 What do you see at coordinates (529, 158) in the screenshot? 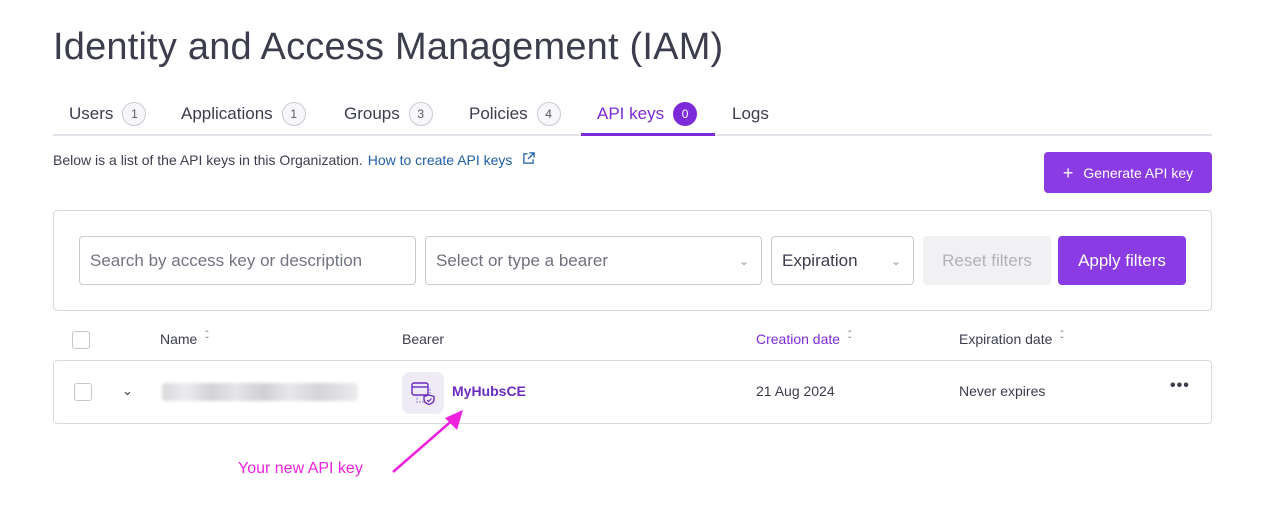
I see `external-link-icon` at bounding box center [529, 158].